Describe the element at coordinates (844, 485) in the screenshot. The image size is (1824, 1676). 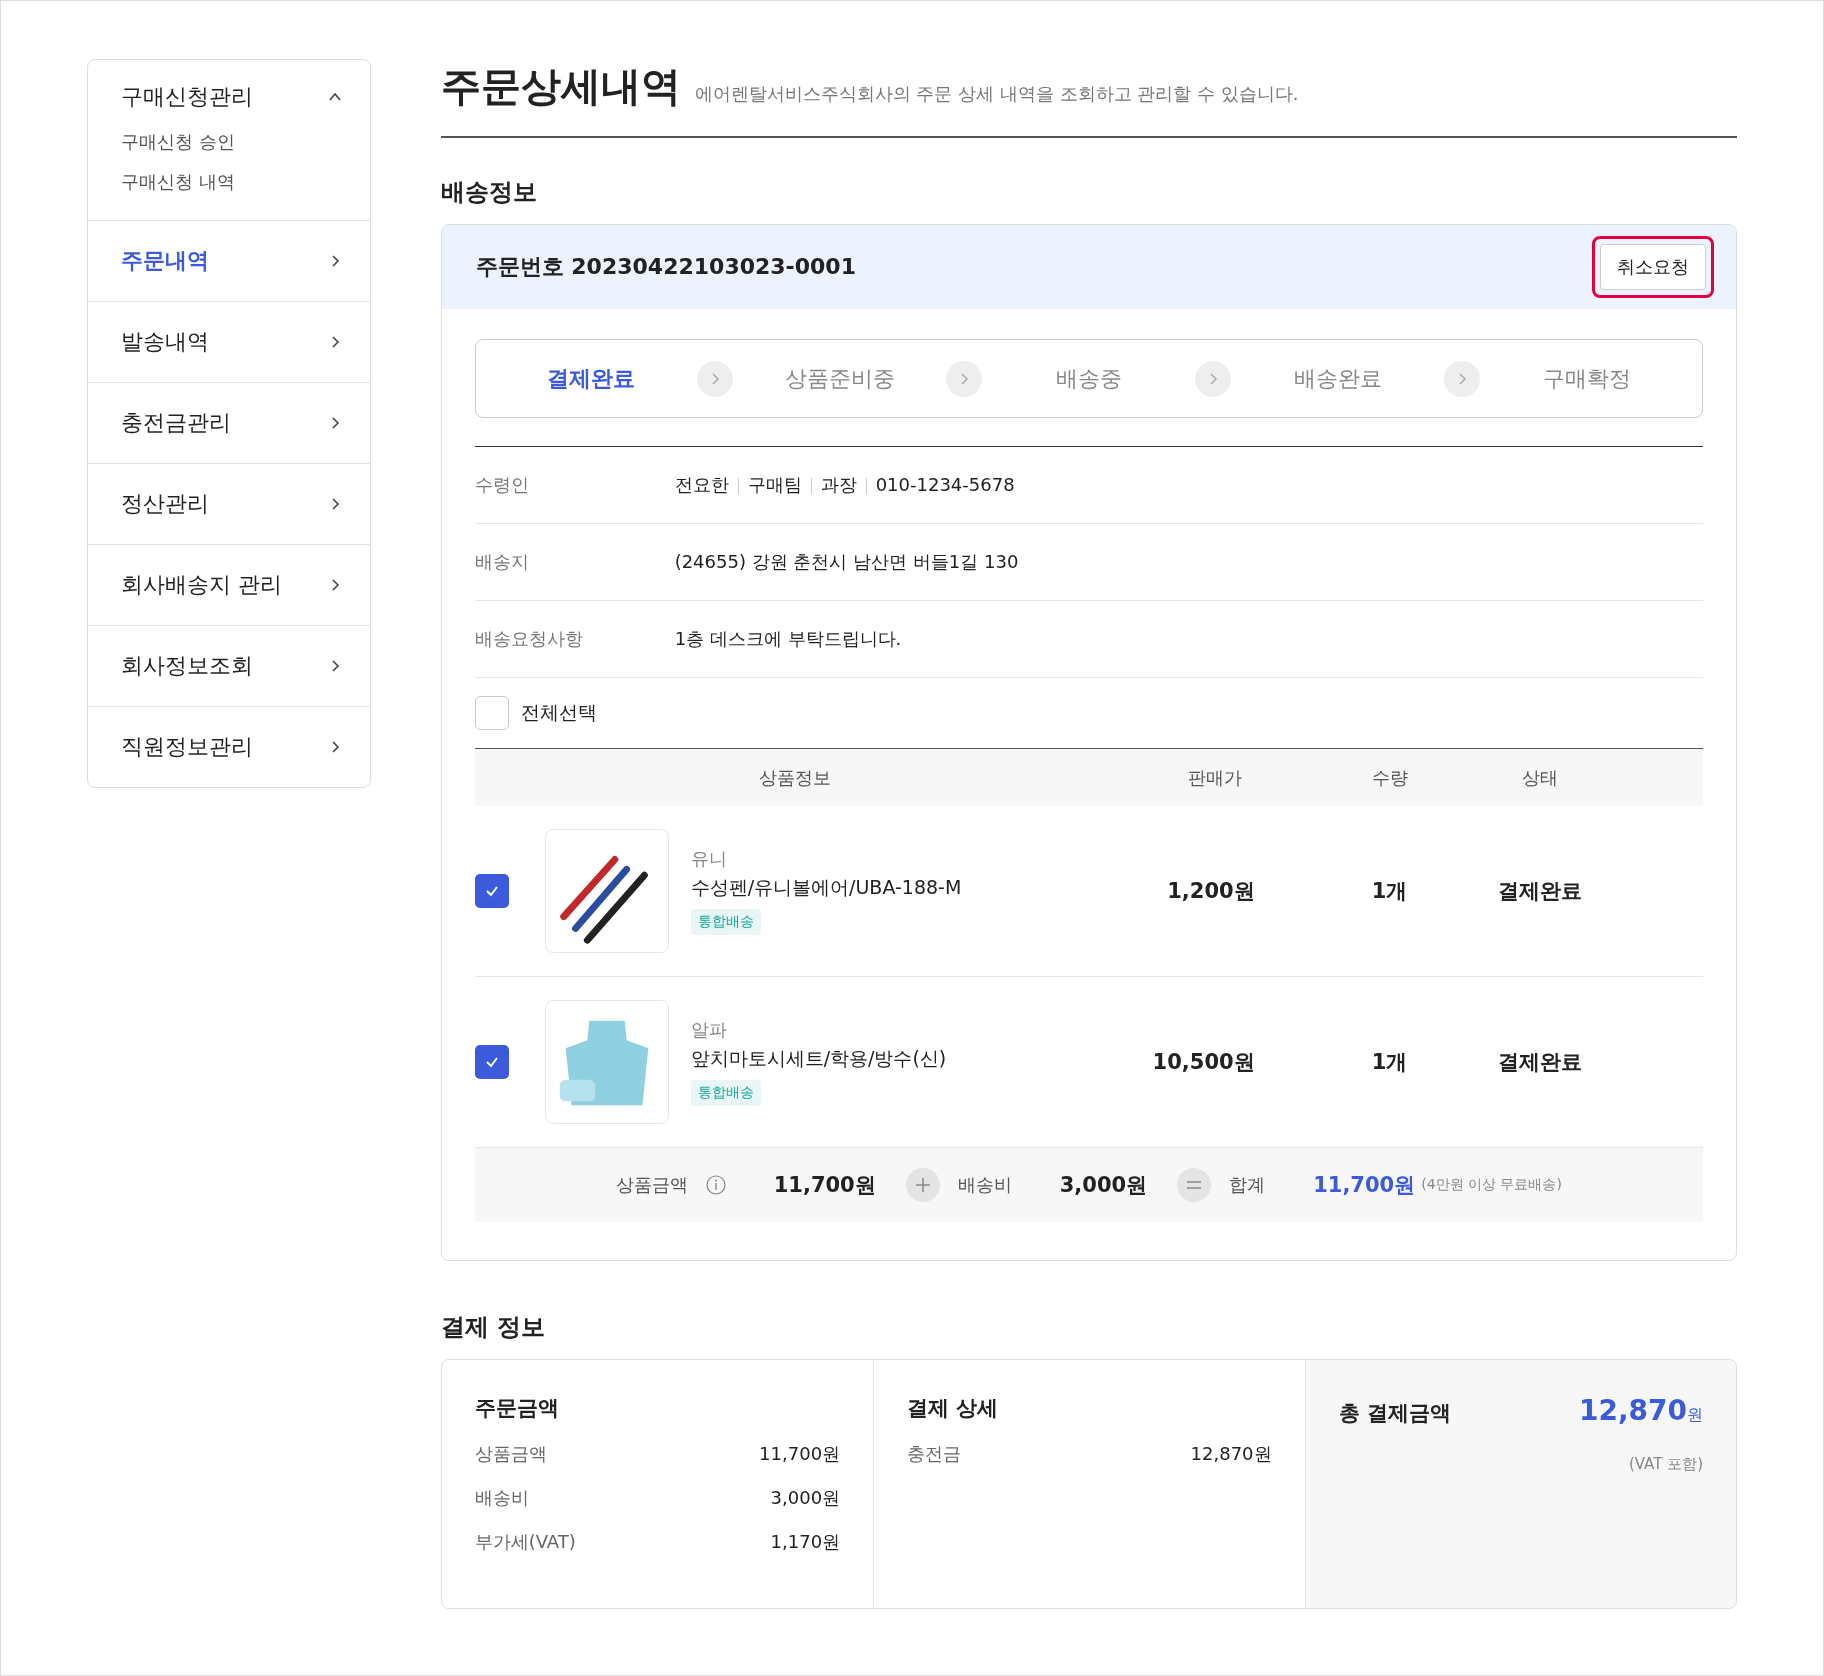
I see `info-value: 전요한 구매팀 과장 010-1234-5678` at that location.